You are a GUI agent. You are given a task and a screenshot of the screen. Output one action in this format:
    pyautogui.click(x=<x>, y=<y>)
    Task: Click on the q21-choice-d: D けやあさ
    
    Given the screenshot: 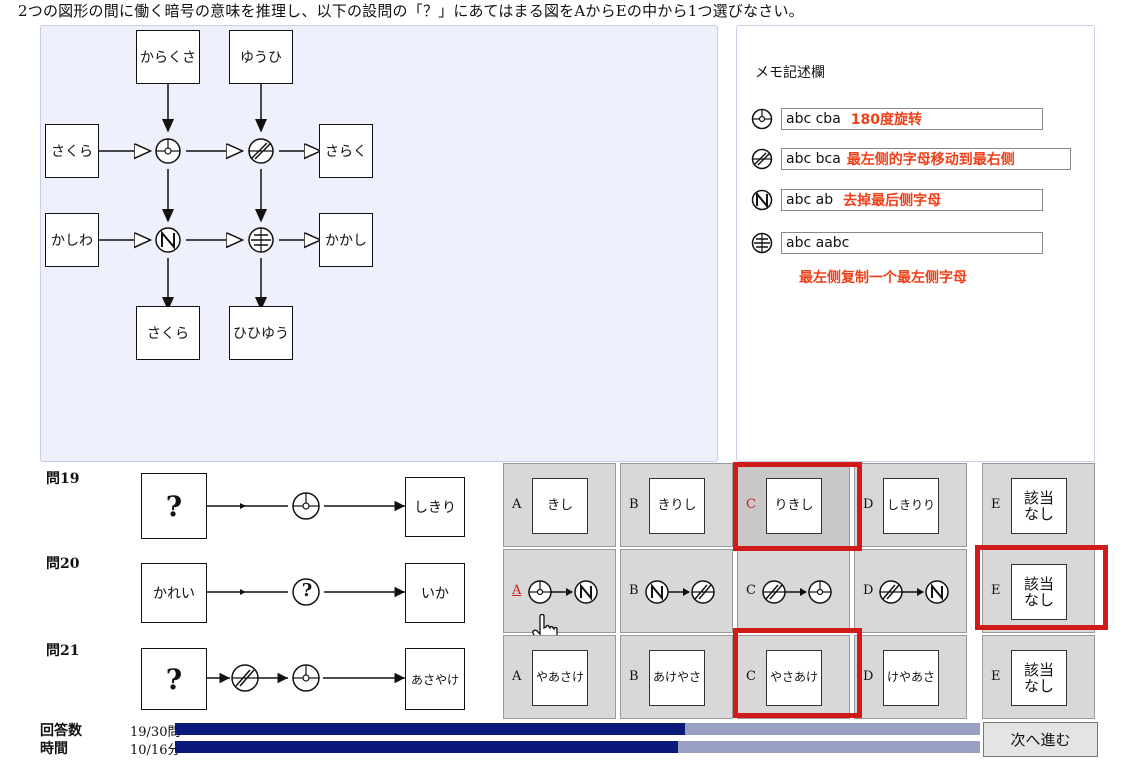 What is the action you would take?
    pyautogui.click(x=910, y=677)
    